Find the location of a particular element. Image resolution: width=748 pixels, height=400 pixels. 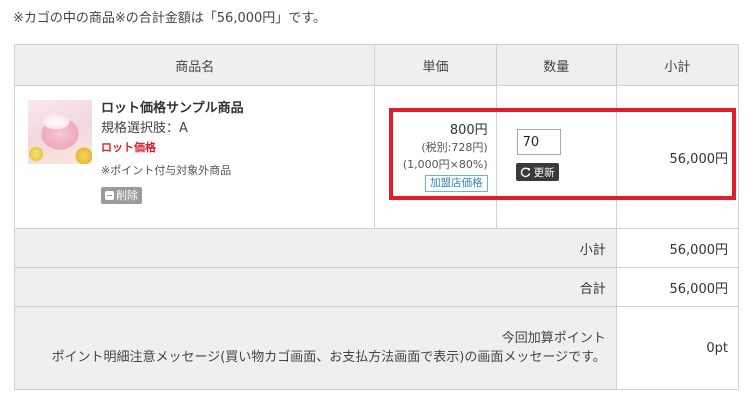

product-spec: 規格選択肢：A is located at coordinates (144, 128).